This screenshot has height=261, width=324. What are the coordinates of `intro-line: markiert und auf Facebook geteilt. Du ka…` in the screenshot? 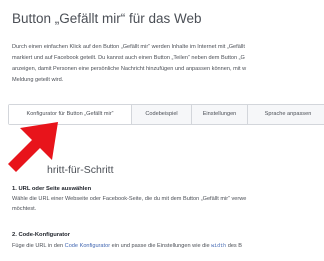 It's located at (128, 58).